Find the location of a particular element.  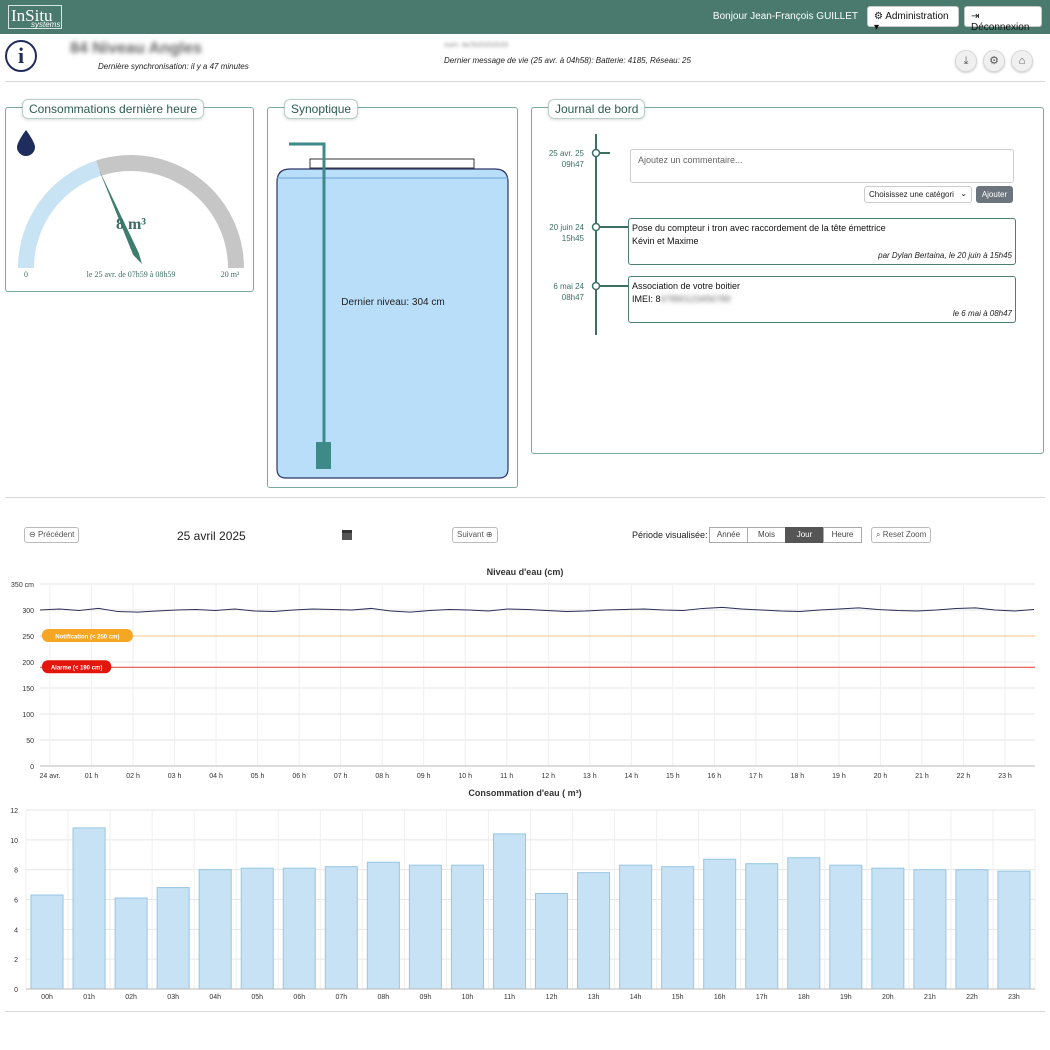

tank-lid is located at coordinates (392, 163).